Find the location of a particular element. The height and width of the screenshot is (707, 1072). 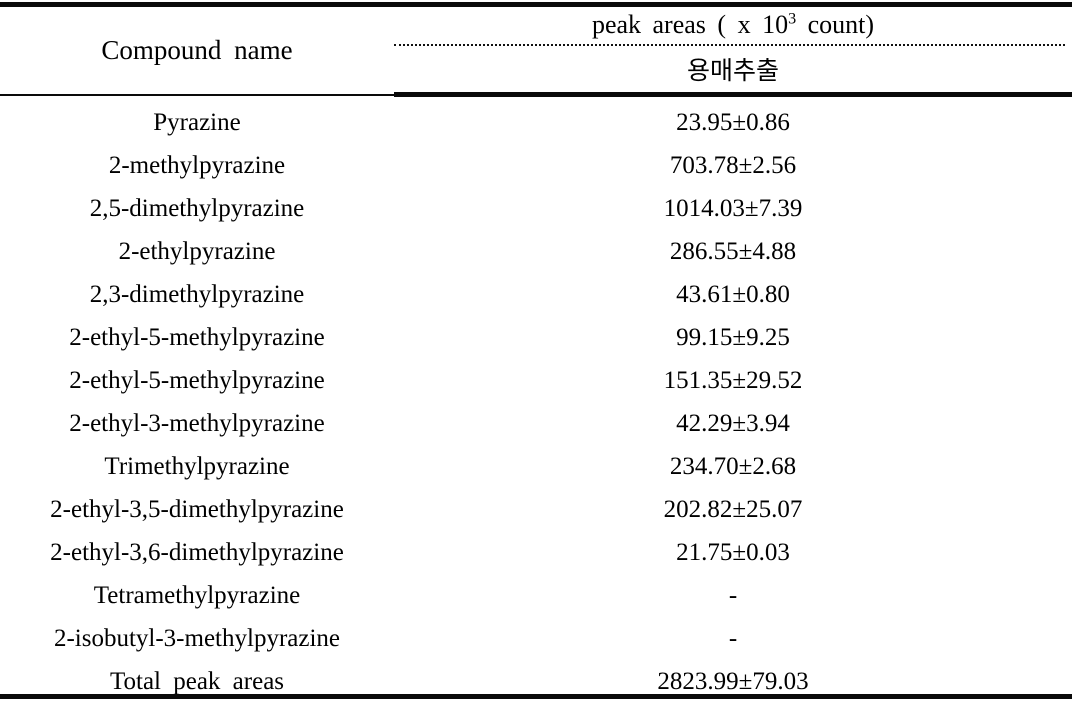

peak-area-value-cell: 43.61±0.80 is located at coordinates (733, 294).